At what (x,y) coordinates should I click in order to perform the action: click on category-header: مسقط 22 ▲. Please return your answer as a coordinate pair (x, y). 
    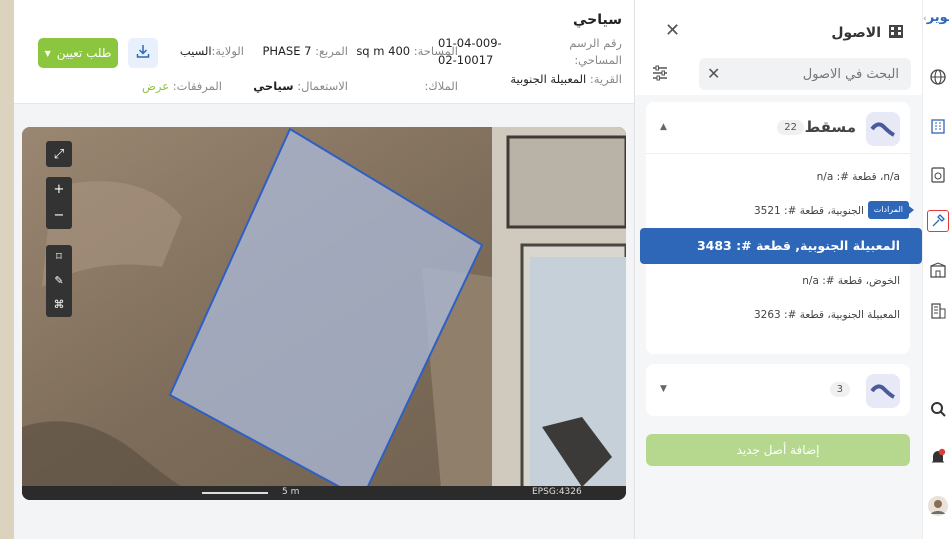
    Looking at the image, I should click on (778, 128).